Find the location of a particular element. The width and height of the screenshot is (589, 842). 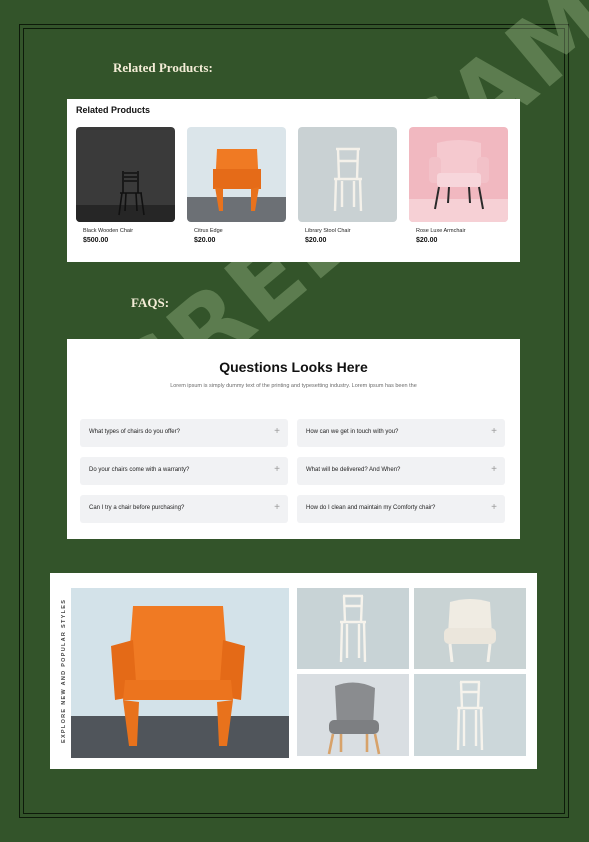

gallery-side-label: EXPLORE NEW AND POPULAR STYLES is located at coordinates (61, 671).